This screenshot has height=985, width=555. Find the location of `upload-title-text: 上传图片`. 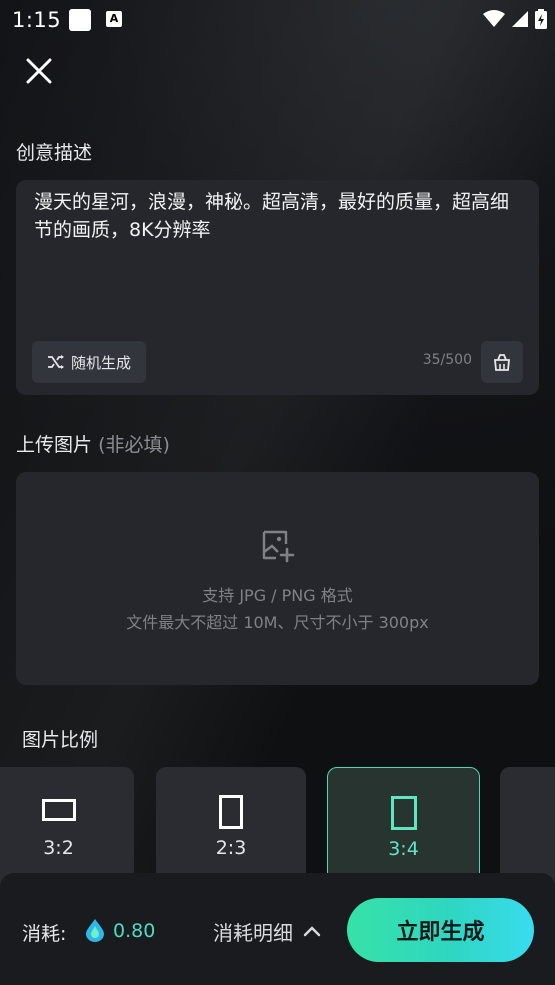

upload-title-text: 上传图片 is located at coordinates (54, 445).